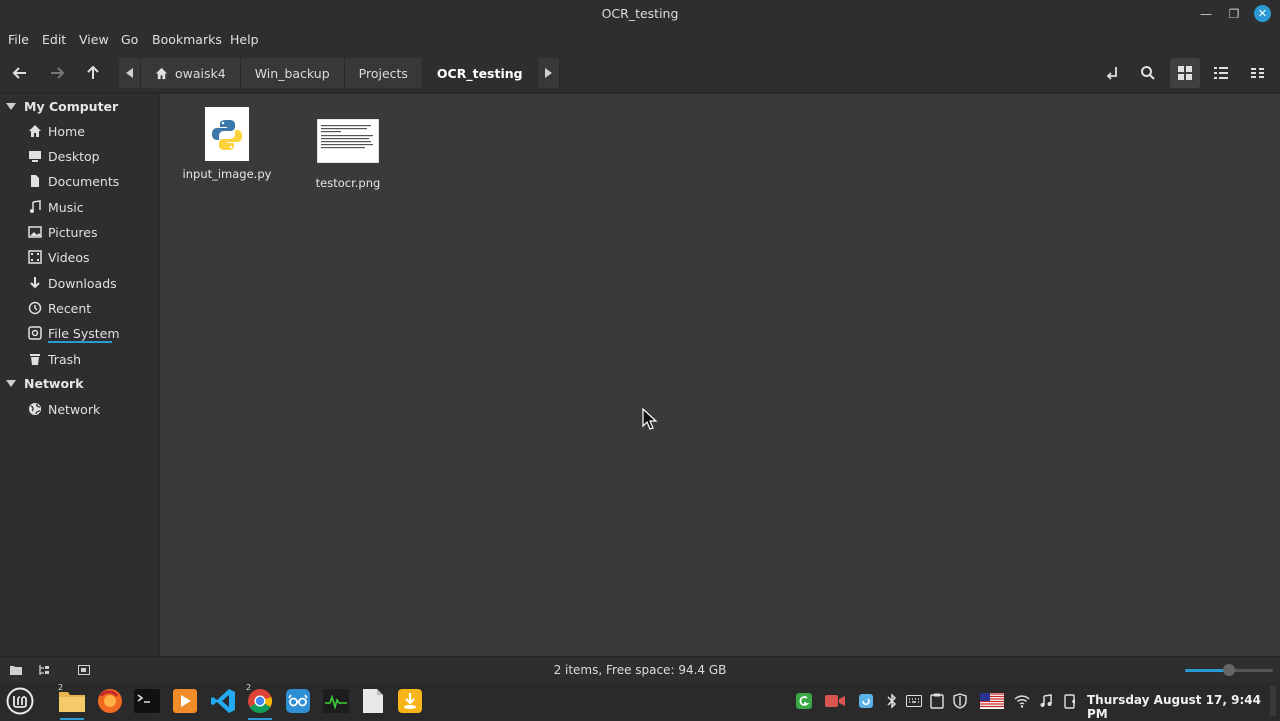 This screenshot has width=1280, height=721. I want to click on list-view-button, so click(1221, 73).